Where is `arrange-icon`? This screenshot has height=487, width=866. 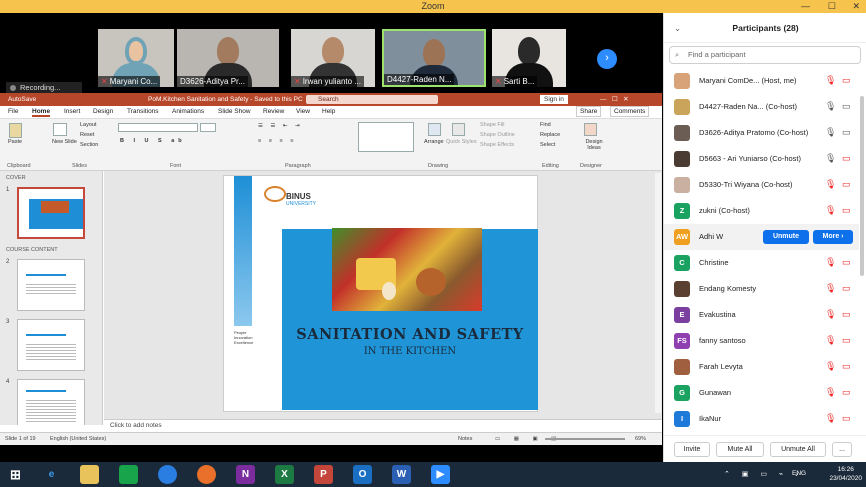 arrange-icon is located at coordinates (434, 129).